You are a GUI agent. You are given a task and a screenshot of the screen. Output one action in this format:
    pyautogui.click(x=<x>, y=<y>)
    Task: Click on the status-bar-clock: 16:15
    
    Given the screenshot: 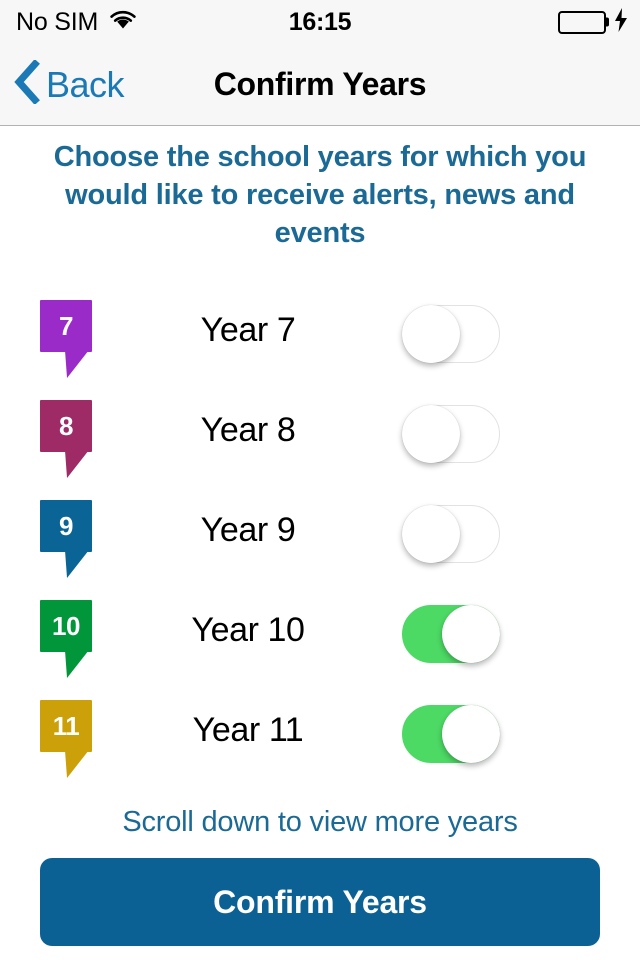 What is the action you would take?
    pyautogui.click(x=320, y=21)
    